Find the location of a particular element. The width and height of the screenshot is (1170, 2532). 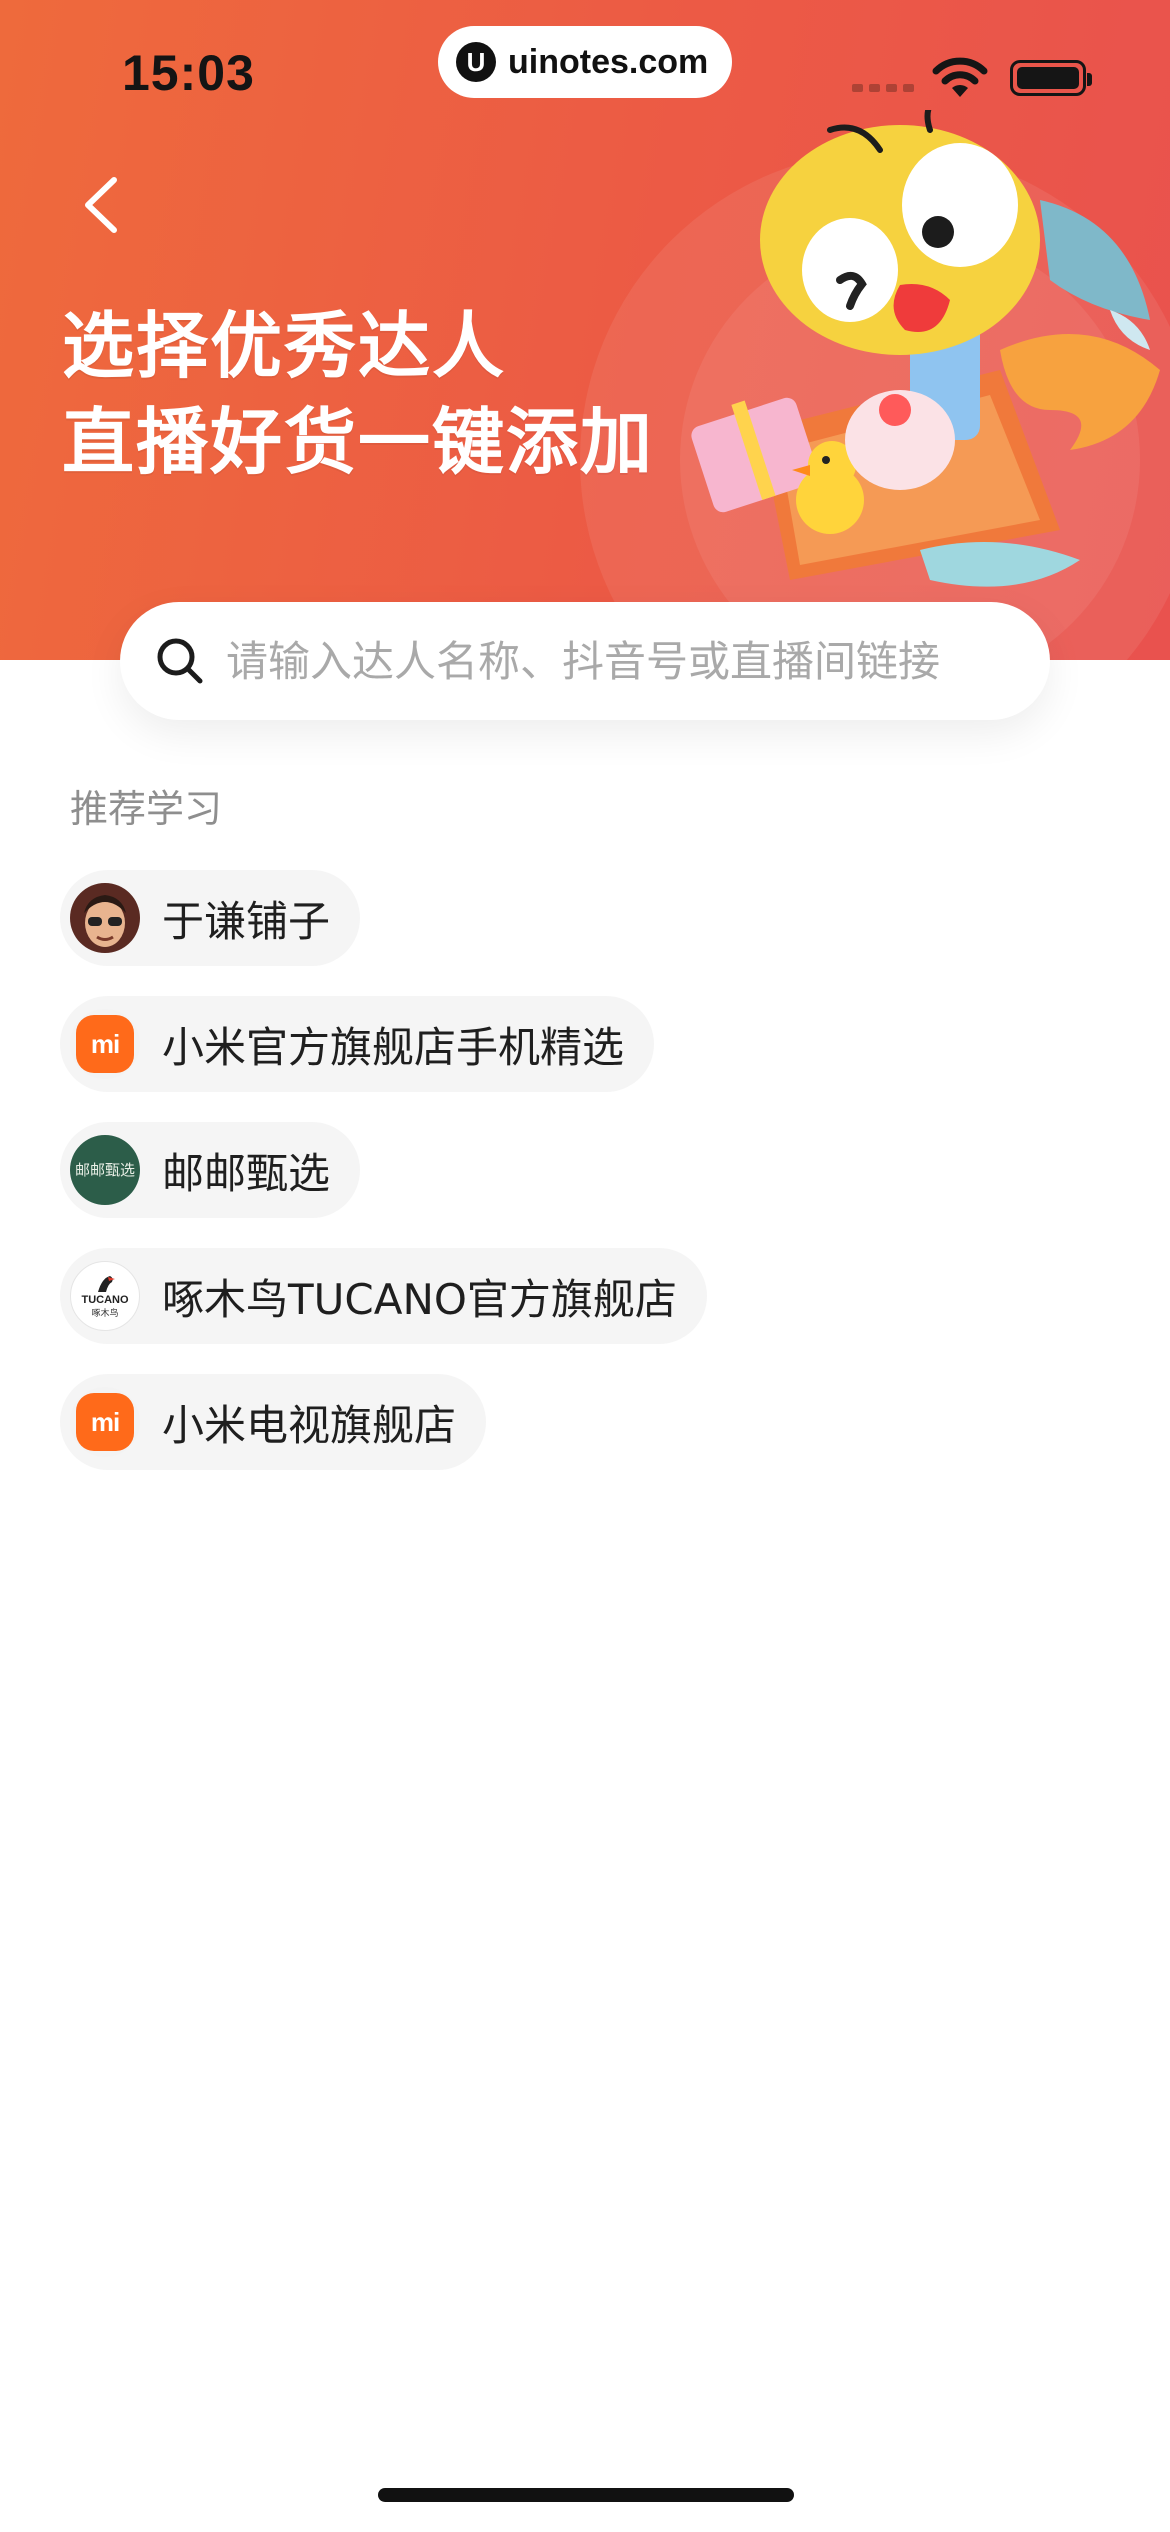

green-calligraphy-logo-icon: 邮邮甄选 is located at coordinates (105, 1170).